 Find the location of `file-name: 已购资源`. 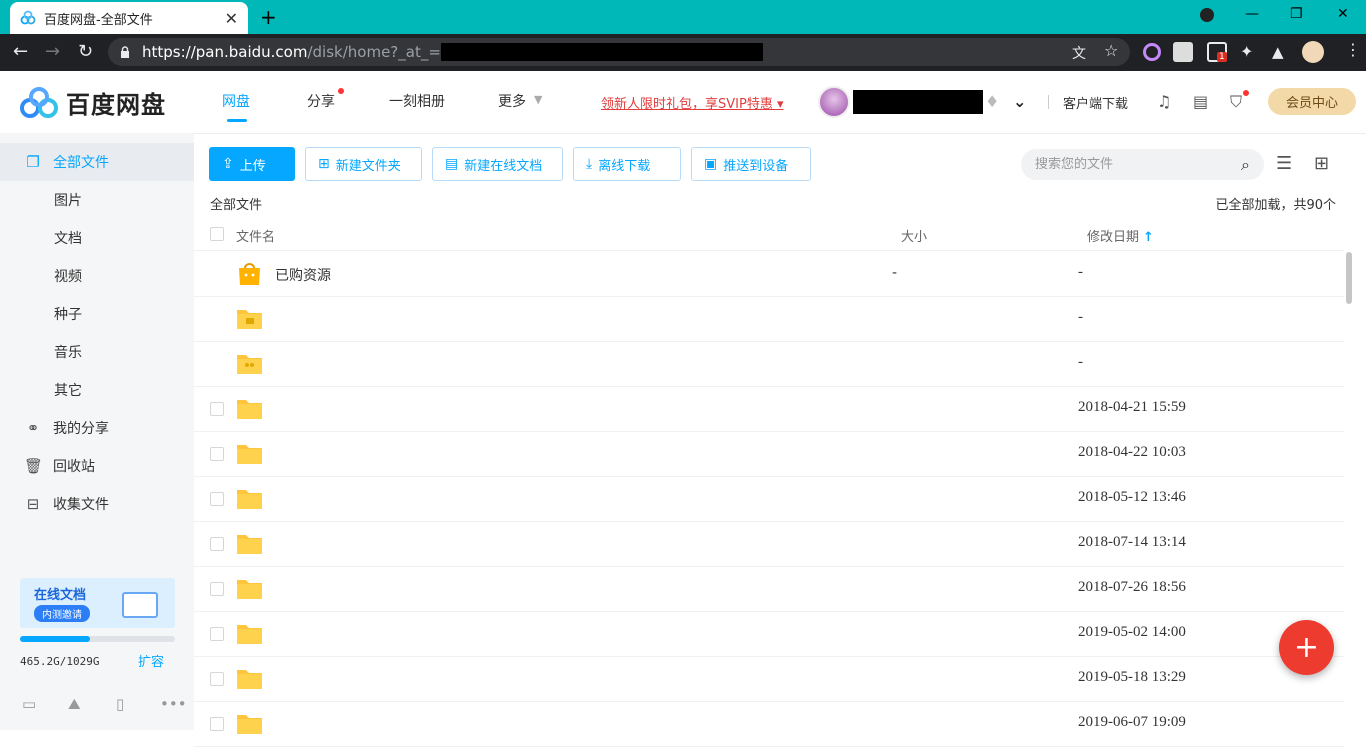

file-name: 已购资源 is located at coordinates (303, 275).